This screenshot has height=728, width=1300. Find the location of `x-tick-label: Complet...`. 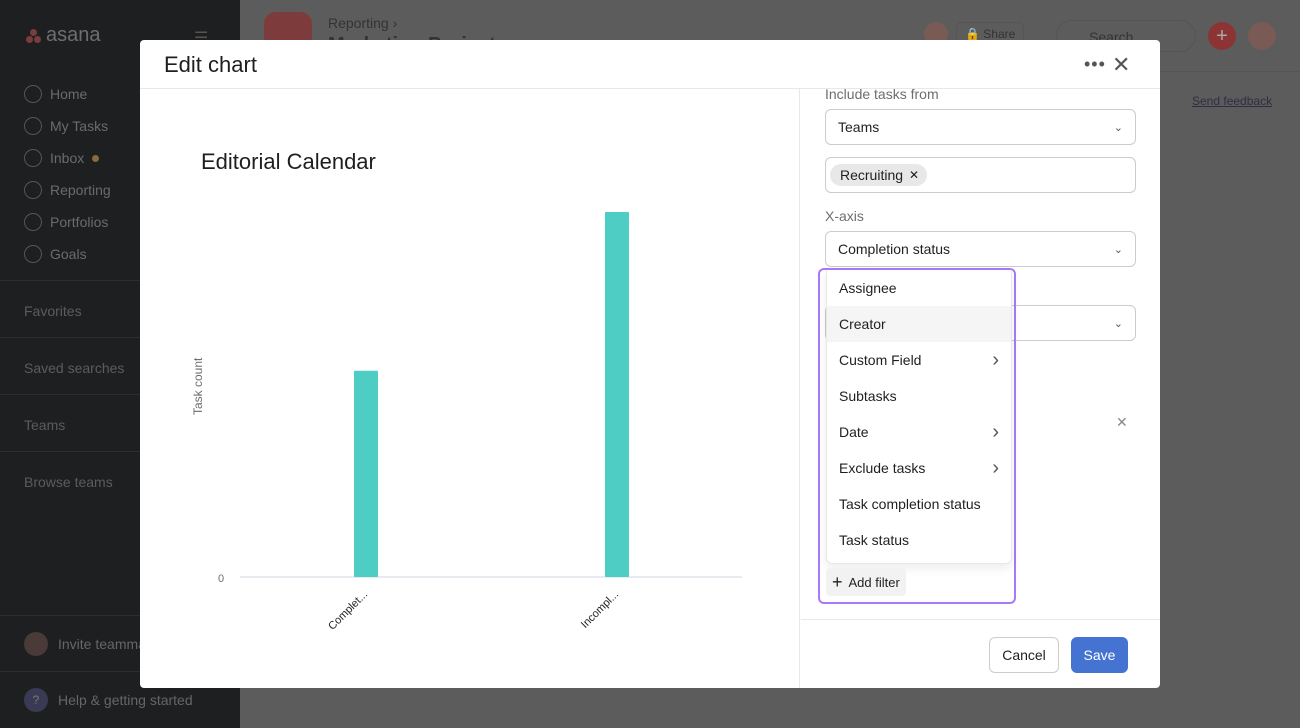

x-tick-label: Complet... is located at coordinates (348, 611).